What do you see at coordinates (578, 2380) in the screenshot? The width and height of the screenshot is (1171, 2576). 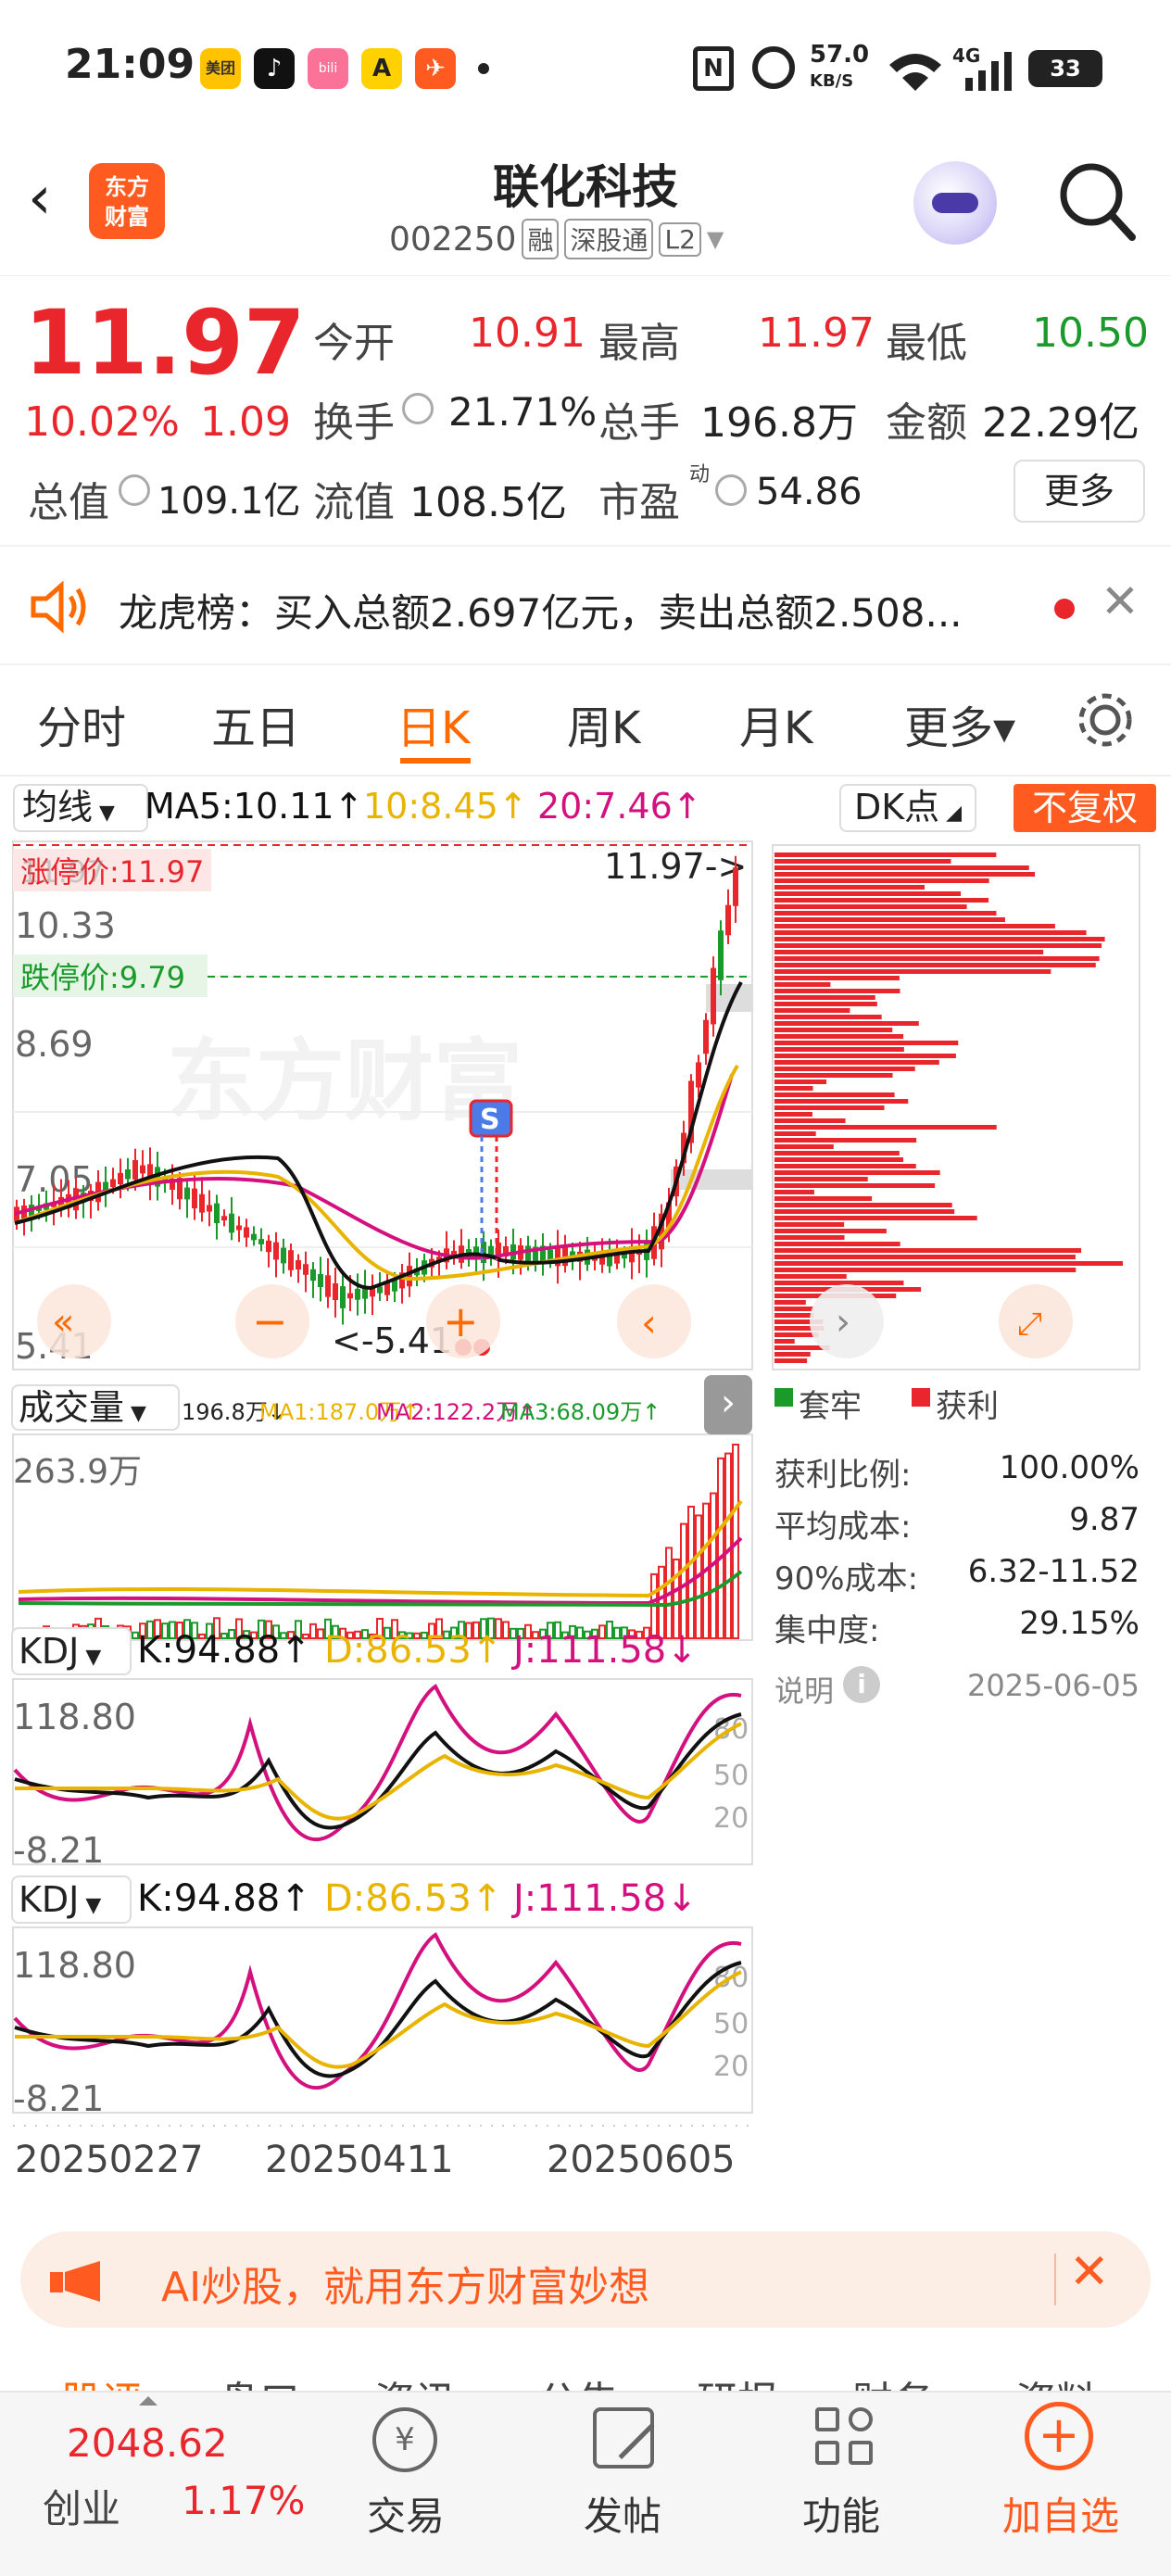 I see `tab-announce: 公告` at bounding box center [578, 2380].